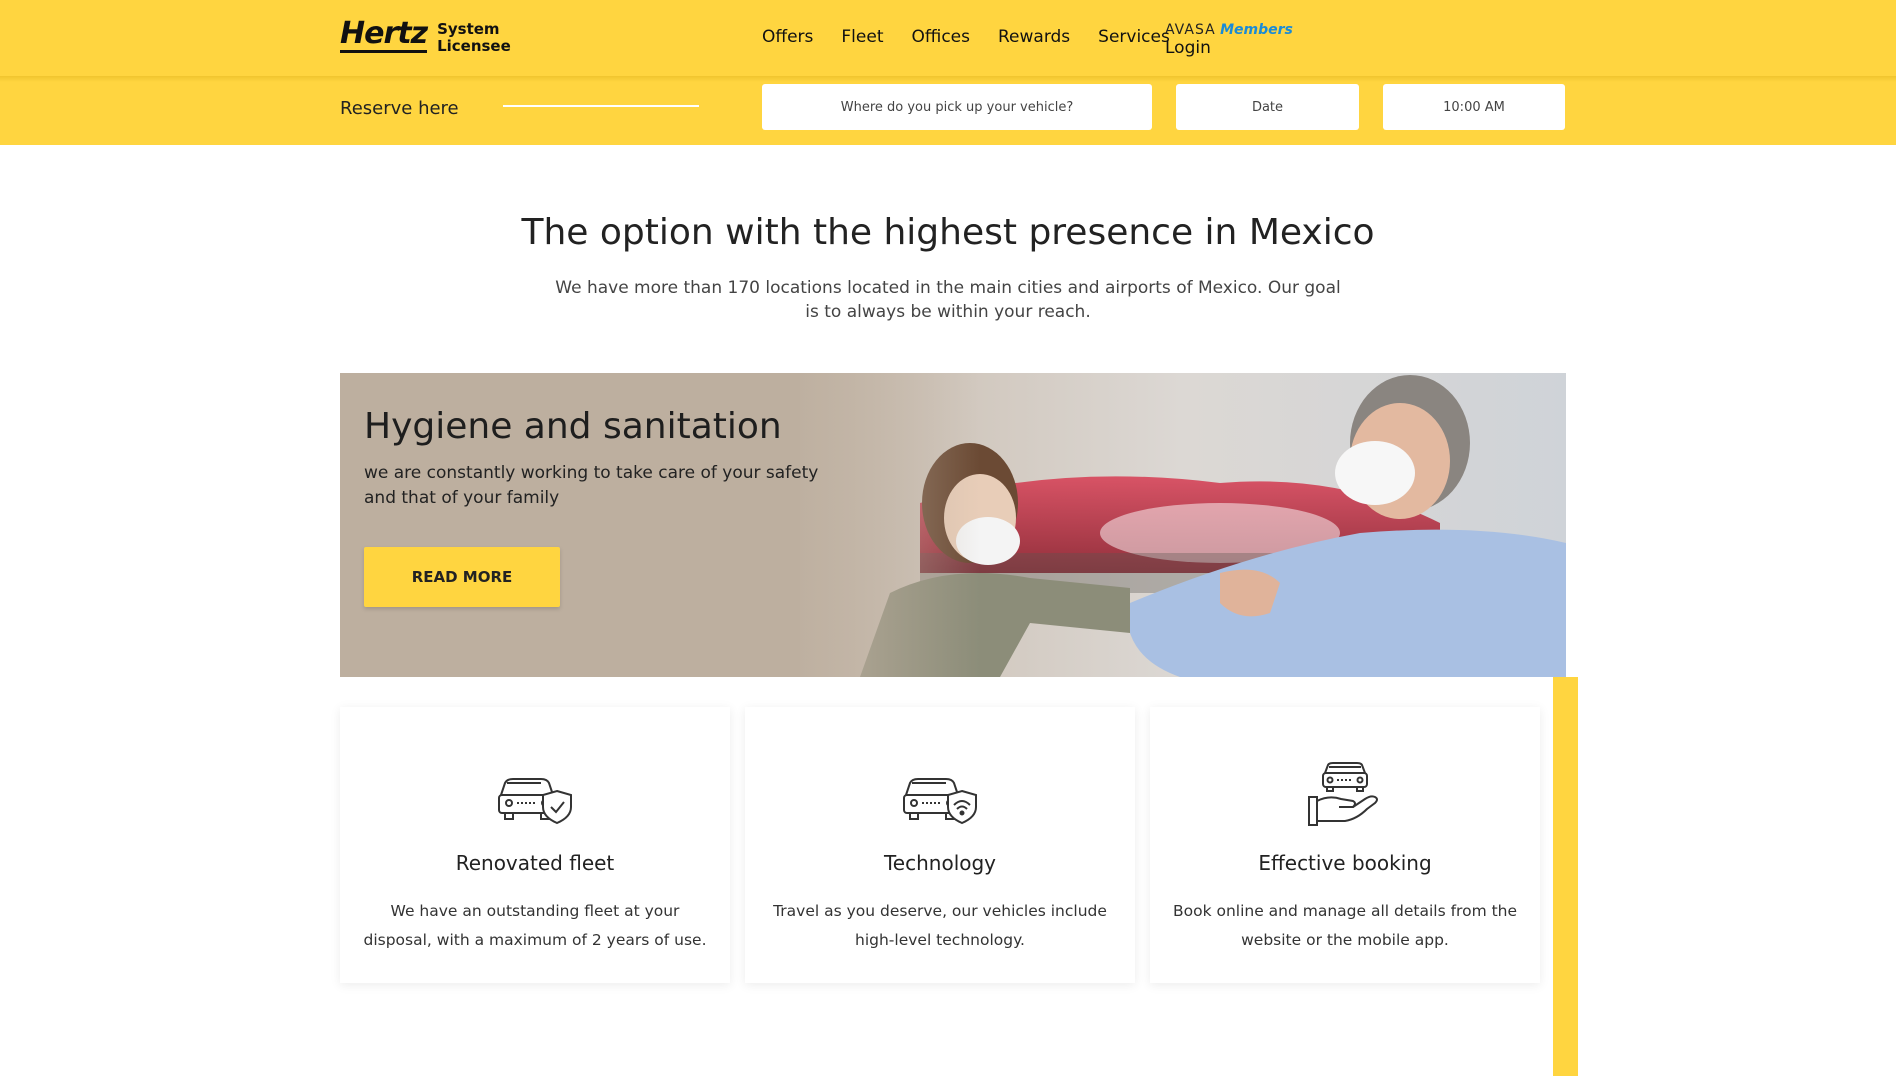 The image size is (1896, 1076). What do you see at coordinates (1474, 107) in the screenshot?
I see `time-input: 10:00 AM` at bounding box center [1474, 107].